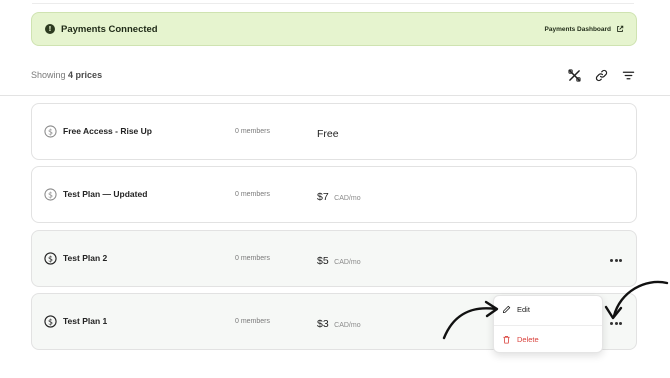 The image size is (670, 378). Describe the element at coordinates (516, 309) in the screenshot. I see `edit-menu-item: Edit` at that location.